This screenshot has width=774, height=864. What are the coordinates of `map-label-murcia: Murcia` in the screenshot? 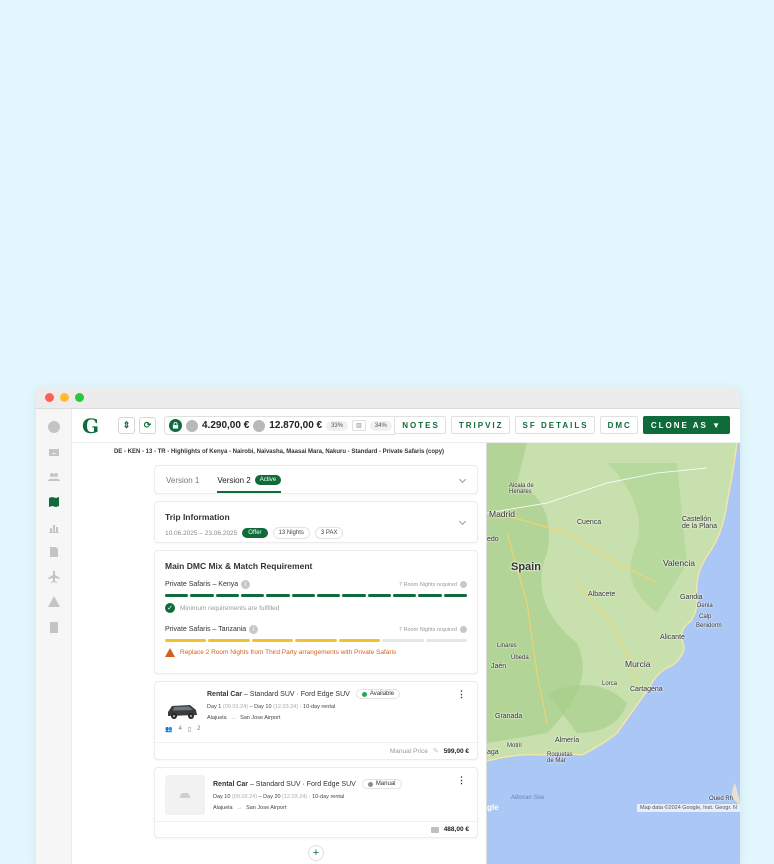 It's located at (638, 664).